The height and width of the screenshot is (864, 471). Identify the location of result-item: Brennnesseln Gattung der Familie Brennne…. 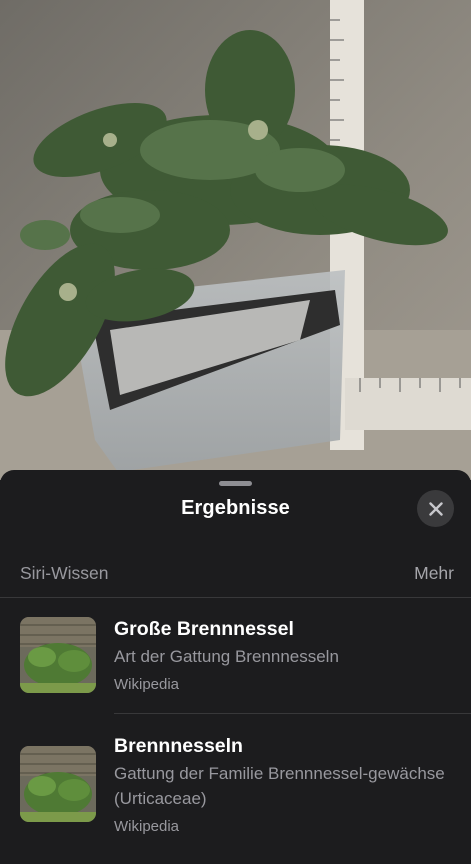
(235, 788).